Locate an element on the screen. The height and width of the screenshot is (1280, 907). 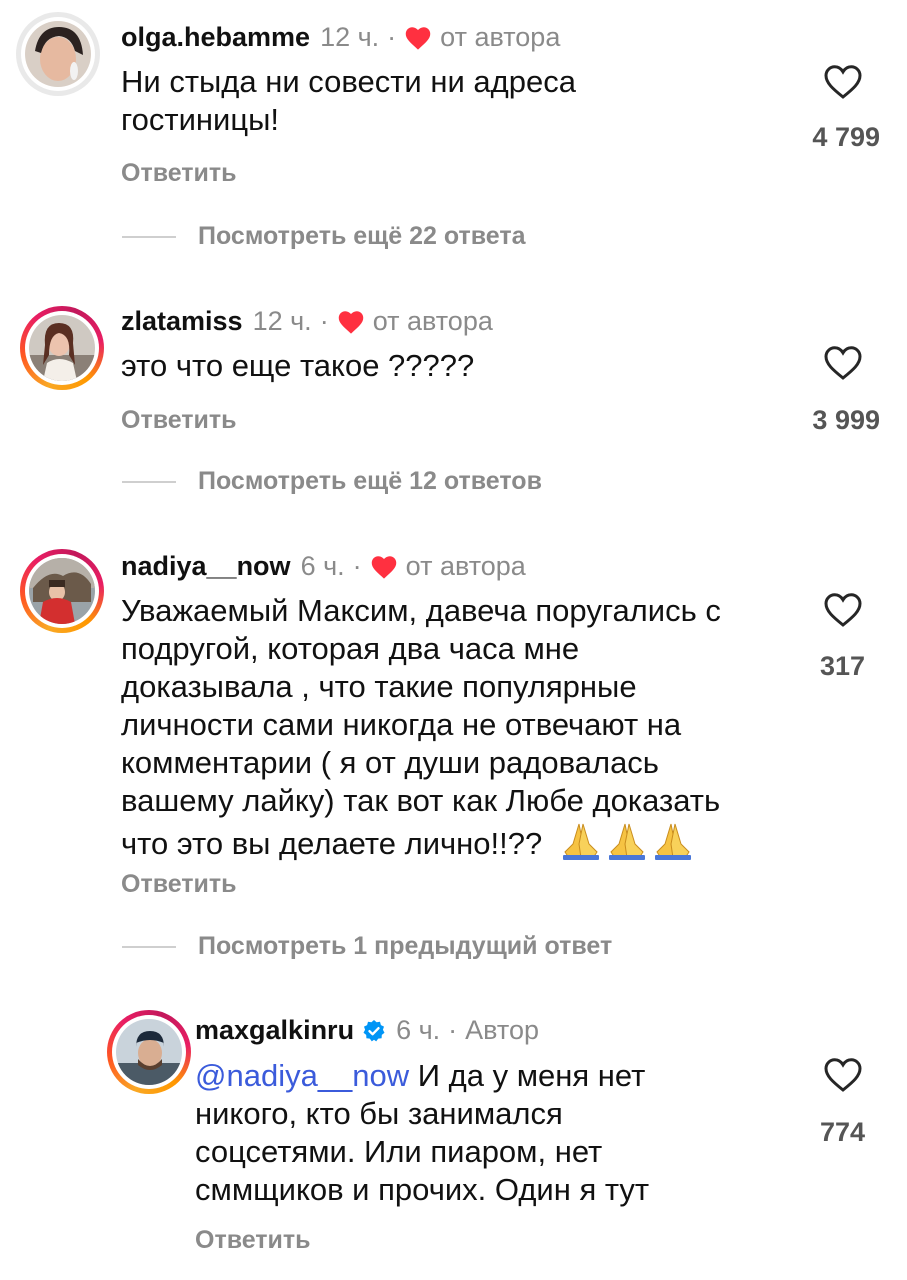
view-more-replies: Посмотреть ещё 22 ответа is located at coordinates (324, 236).